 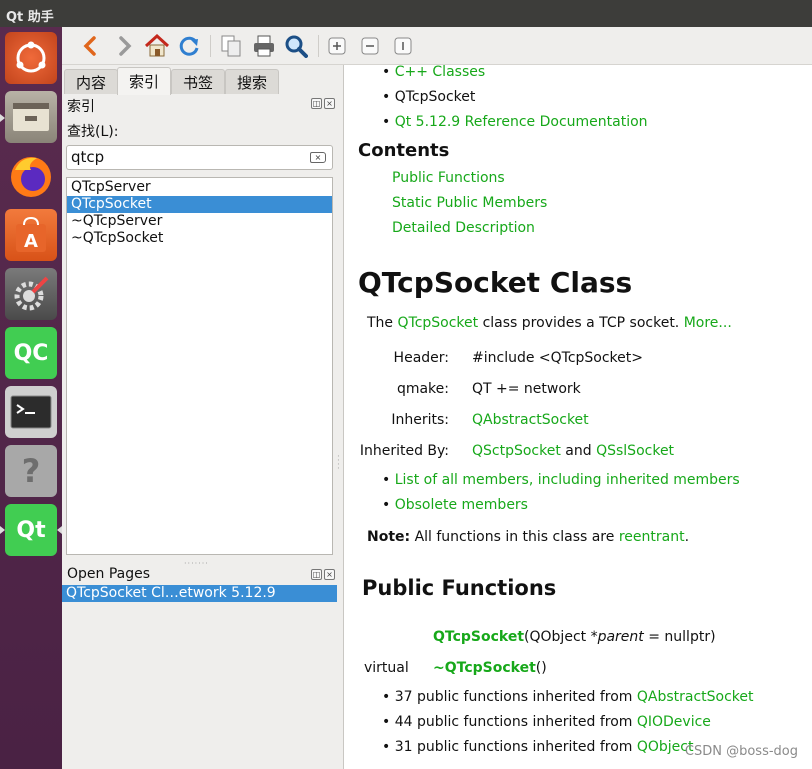 I want to click on intro-text: The, so click(x=382, y=323).